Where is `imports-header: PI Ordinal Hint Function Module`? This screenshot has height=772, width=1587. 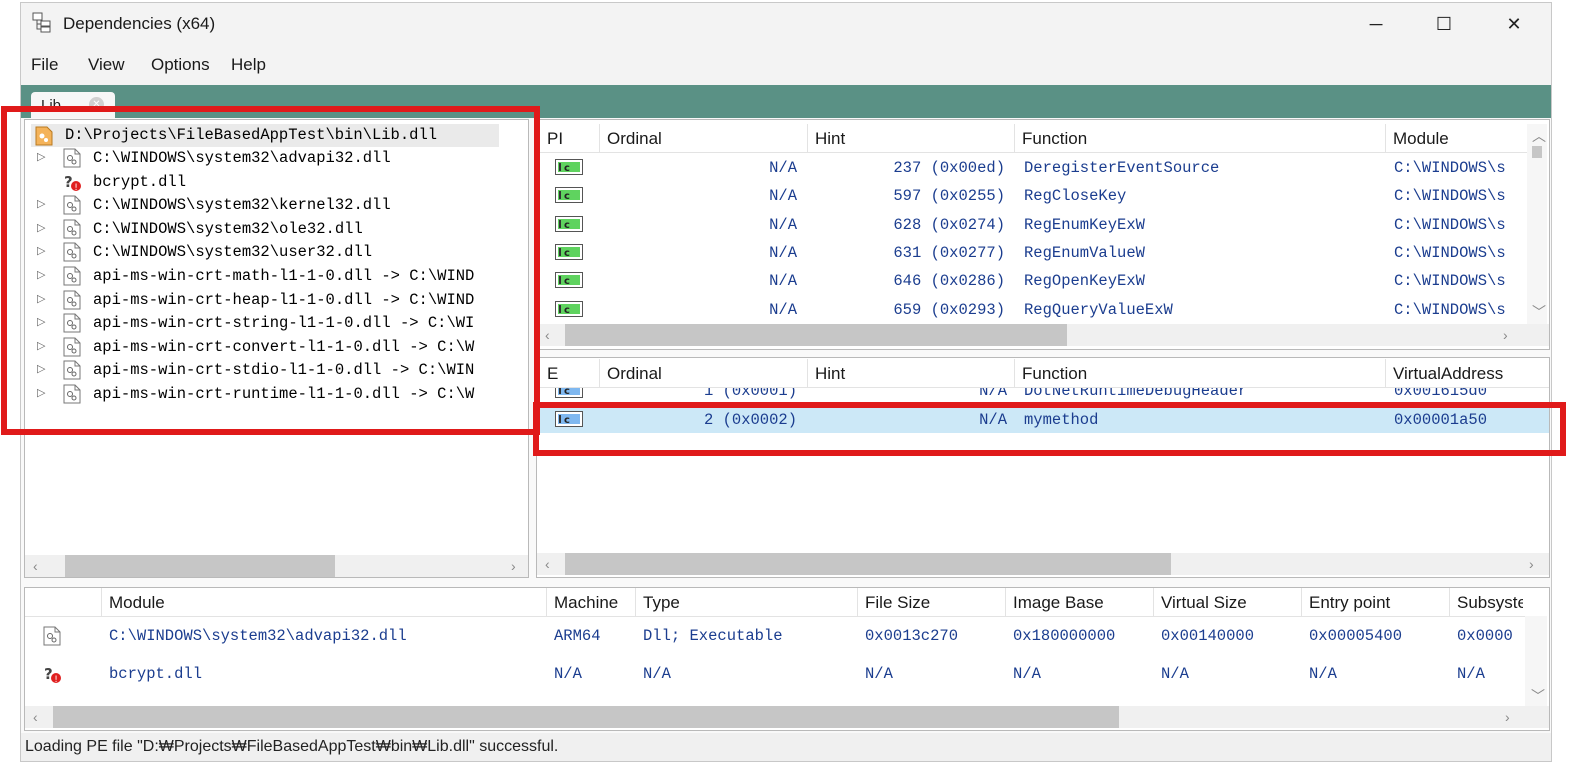
imports-header: PI Ordinal Hint Function Module is located at coordinates (1032, 138).